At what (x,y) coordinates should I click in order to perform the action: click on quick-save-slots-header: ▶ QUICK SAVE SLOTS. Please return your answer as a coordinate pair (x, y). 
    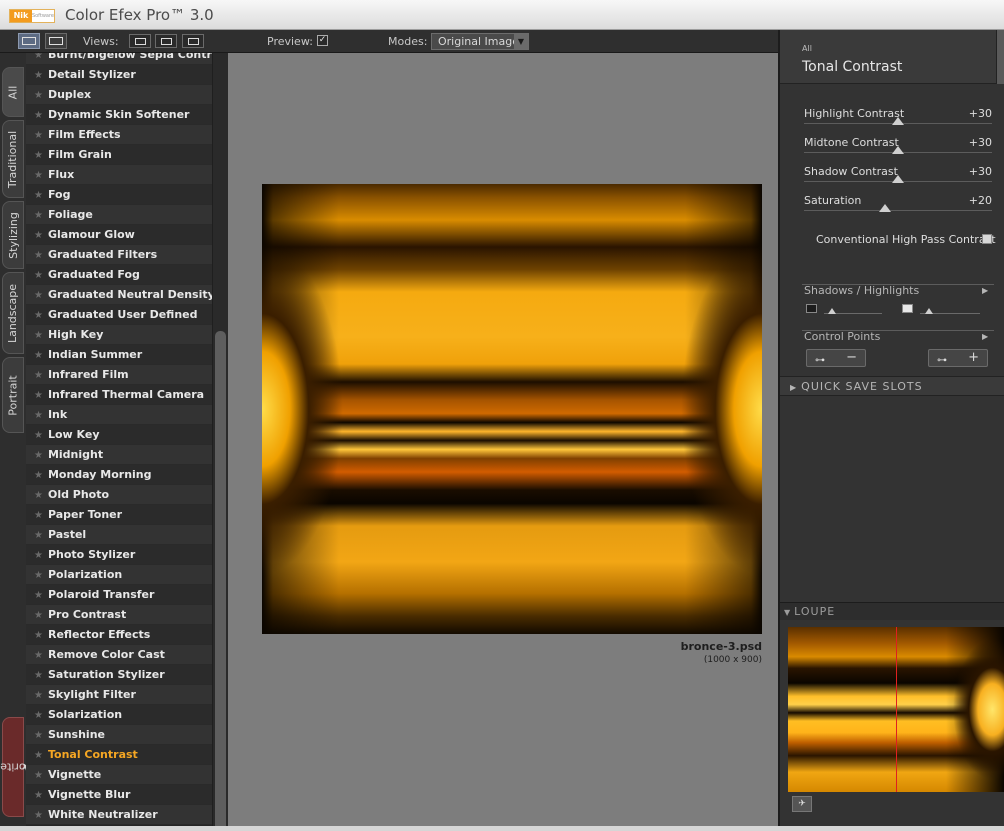
    Looking at the image, I should click on (892, 386).